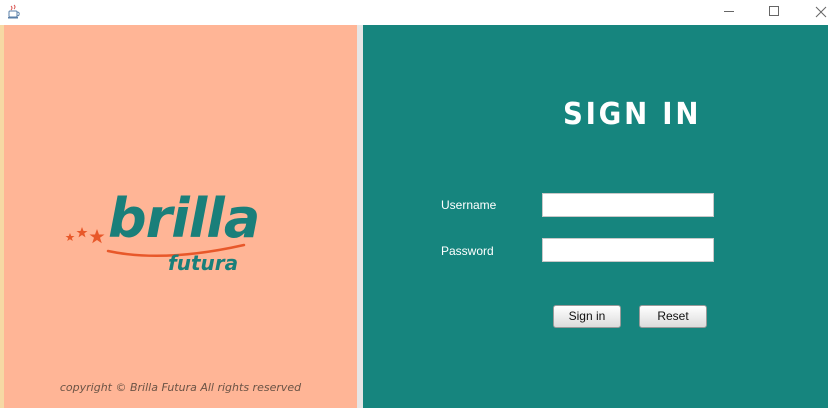 This screenshot has height=408, width=828. I want to click on close-icon, so click(821, 12).